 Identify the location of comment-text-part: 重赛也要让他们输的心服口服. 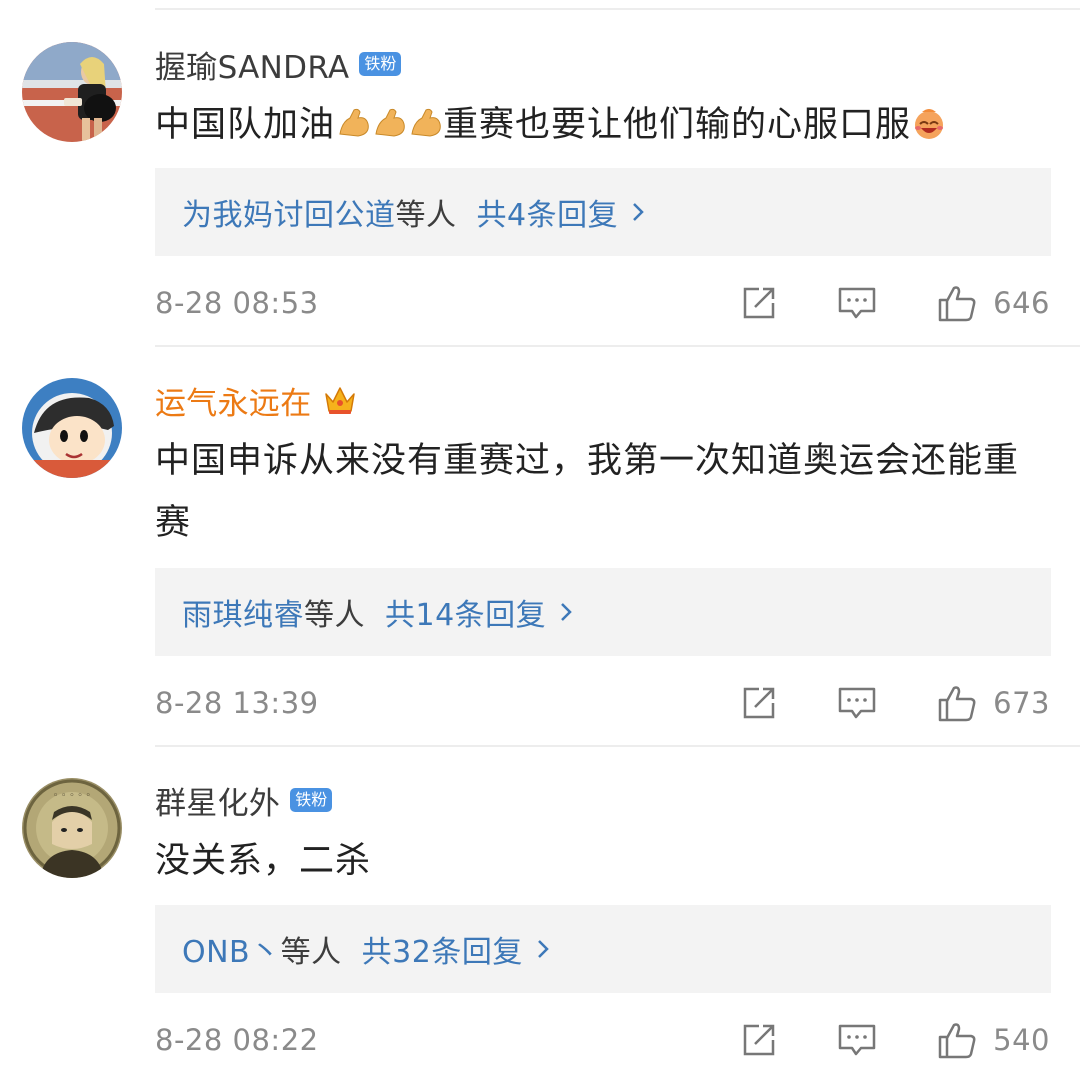
(677, 125).